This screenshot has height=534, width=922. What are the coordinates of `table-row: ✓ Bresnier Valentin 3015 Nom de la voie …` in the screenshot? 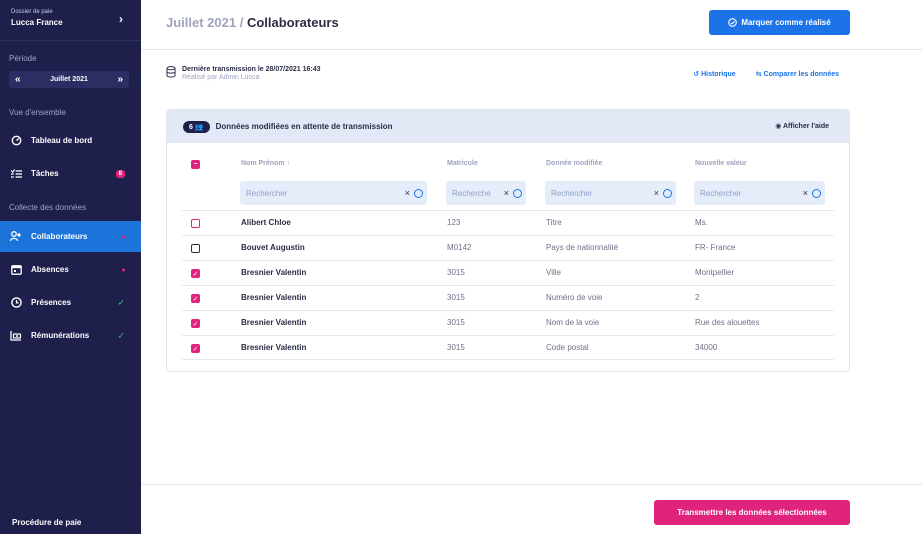 It's located at (508, 322).